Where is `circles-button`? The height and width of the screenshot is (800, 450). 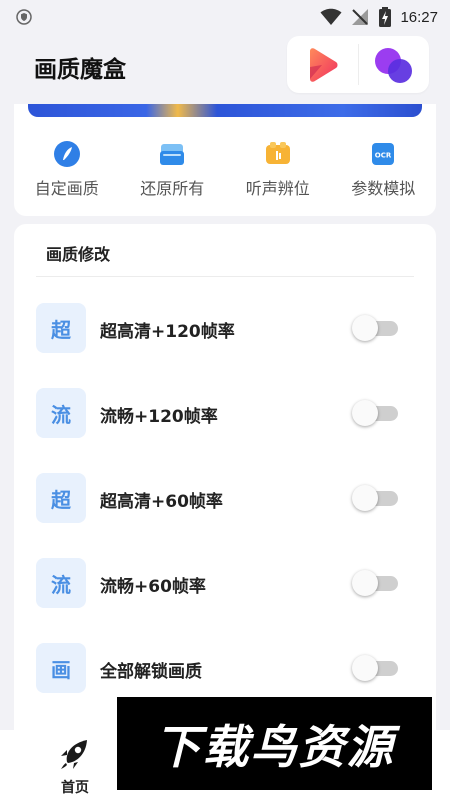 circles-button is located at coordinates (394, 64).